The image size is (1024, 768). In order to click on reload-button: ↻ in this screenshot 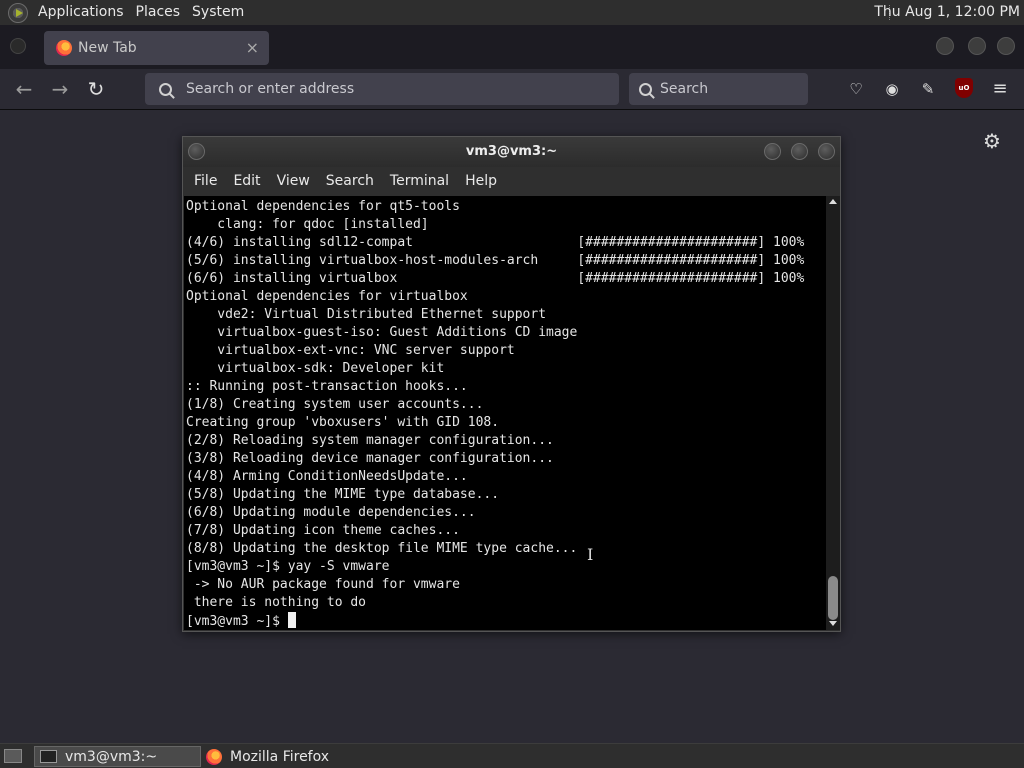, I will do `click(96, 89)`.